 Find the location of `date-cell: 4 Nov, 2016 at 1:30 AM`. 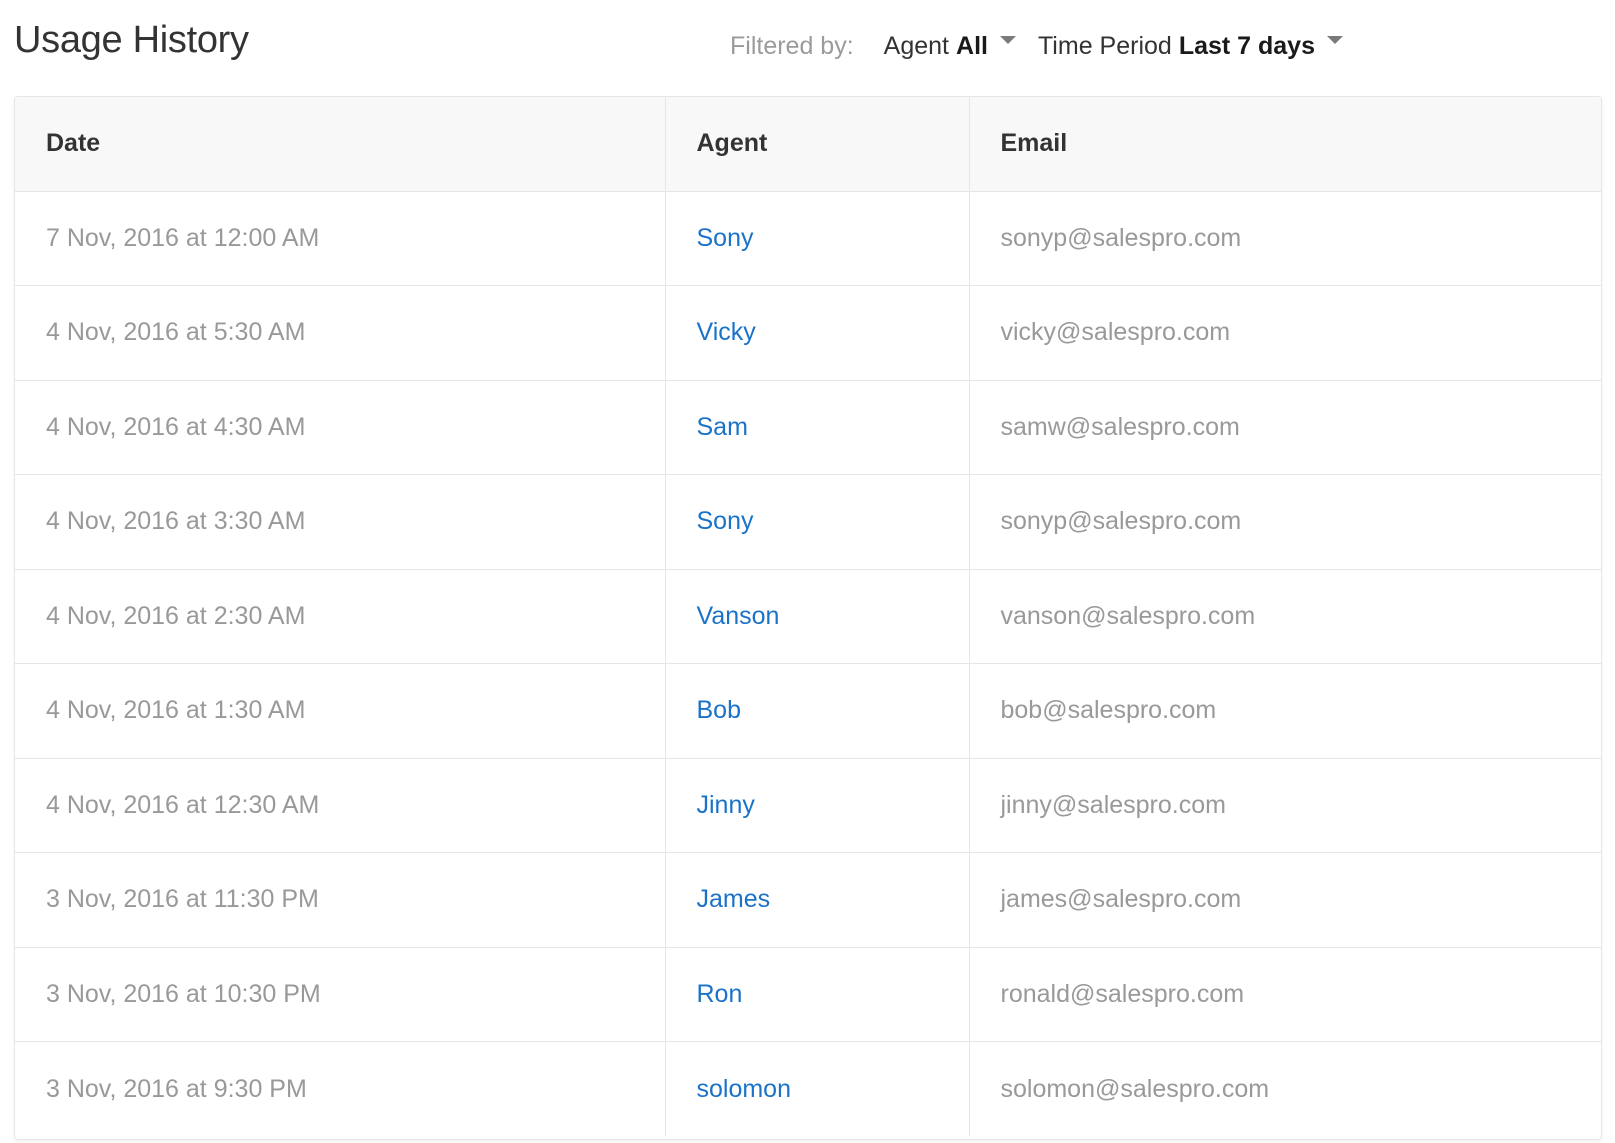

date-cell: 4 Nov, 2016 at 1:30 AM is located at coordinates (340, 711).